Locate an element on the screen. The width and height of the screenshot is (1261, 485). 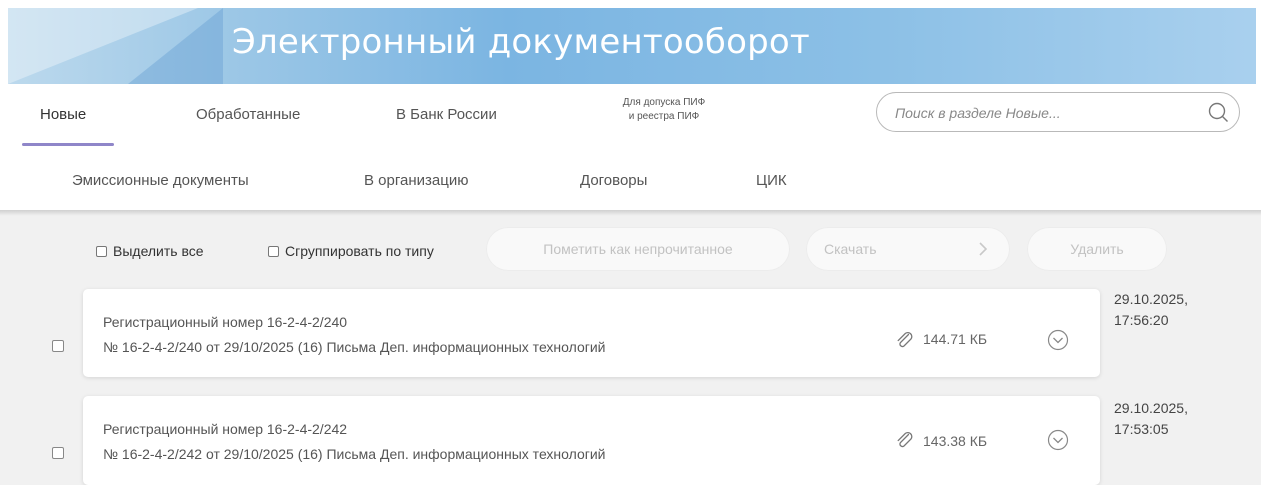
download-label: Скачать is located at coordinates (850, 249).